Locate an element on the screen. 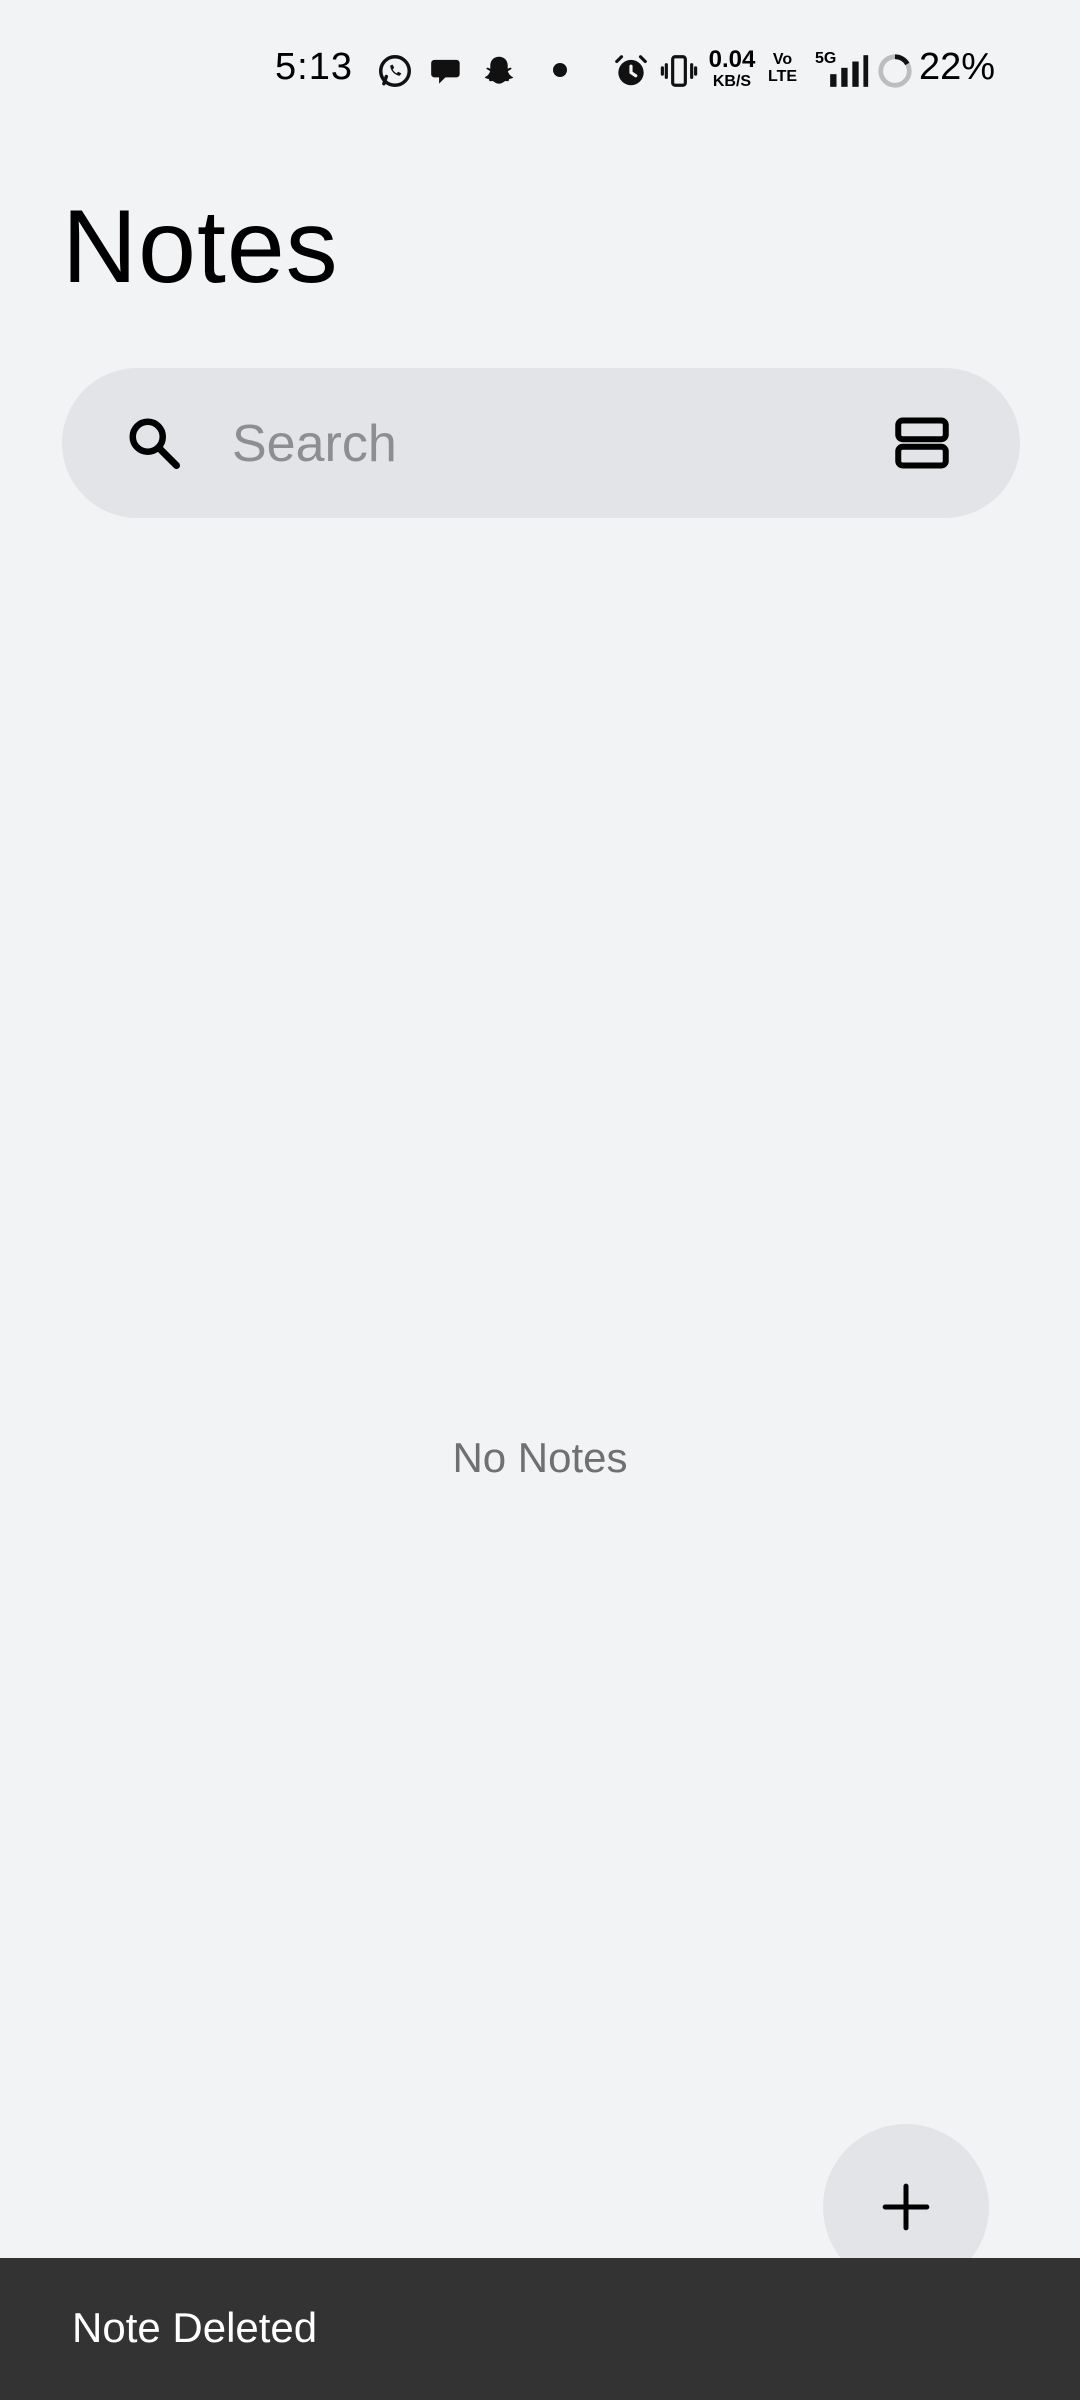  network-speed-value: 0.04 is located at coordinates (732, 59).